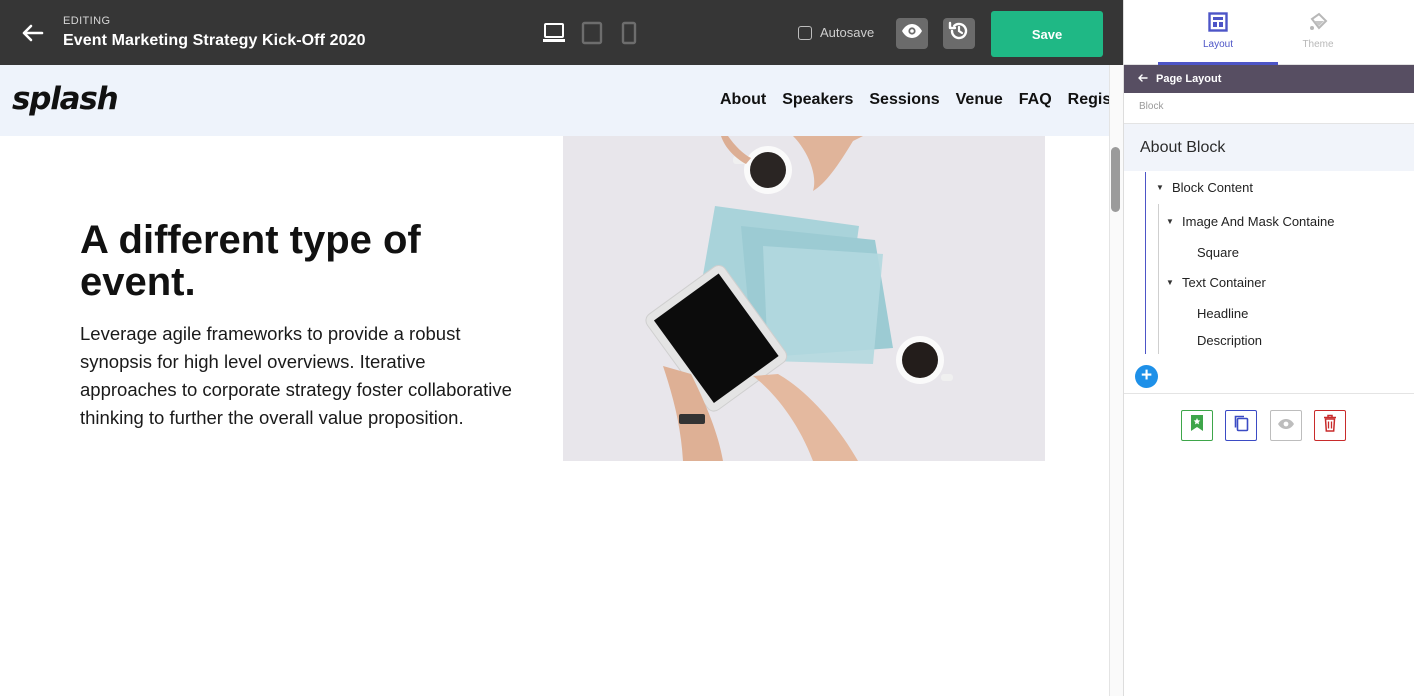 The width and height of the screenshot is (1414, 696). What do you see at coordinates (817, 100) in the screenshot?
I see `nav-link-speakers: Speakers` at bounding box center [817, 100].